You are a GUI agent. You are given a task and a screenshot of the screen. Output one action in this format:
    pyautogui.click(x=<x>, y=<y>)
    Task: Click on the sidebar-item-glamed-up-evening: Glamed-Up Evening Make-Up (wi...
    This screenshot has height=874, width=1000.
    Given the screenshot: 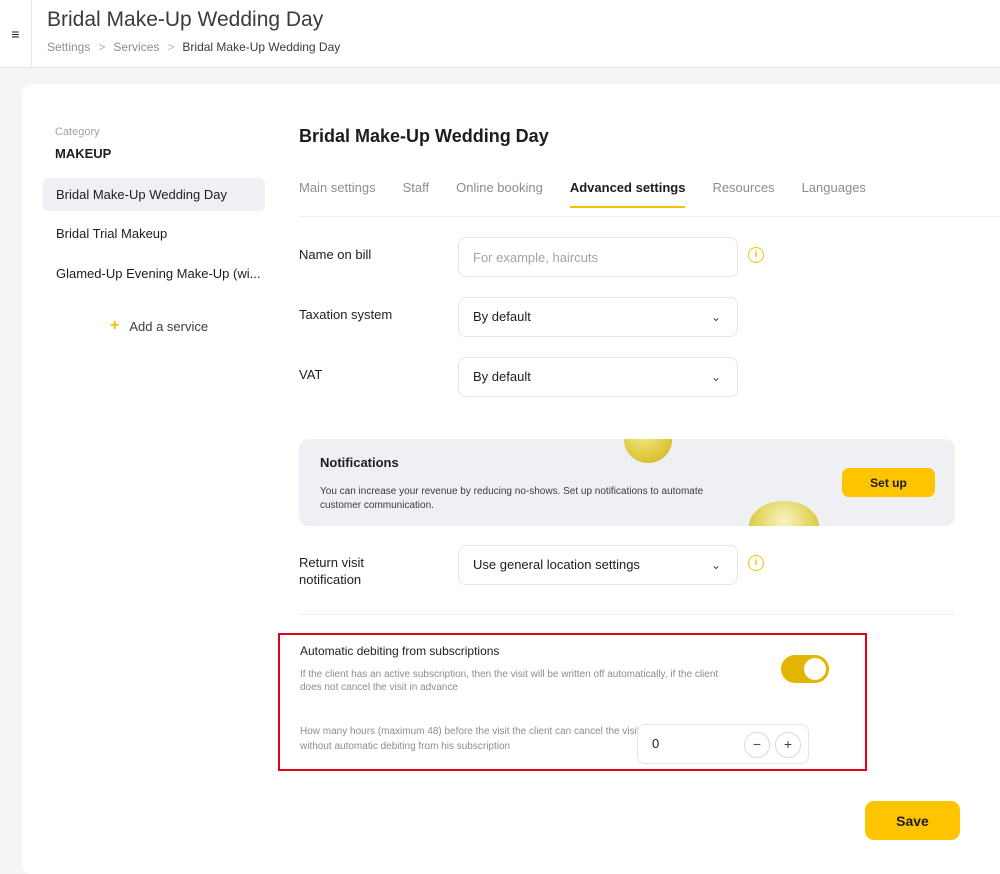 What is the action you would take?
    pyautogui.click(x=154, y=273)
    